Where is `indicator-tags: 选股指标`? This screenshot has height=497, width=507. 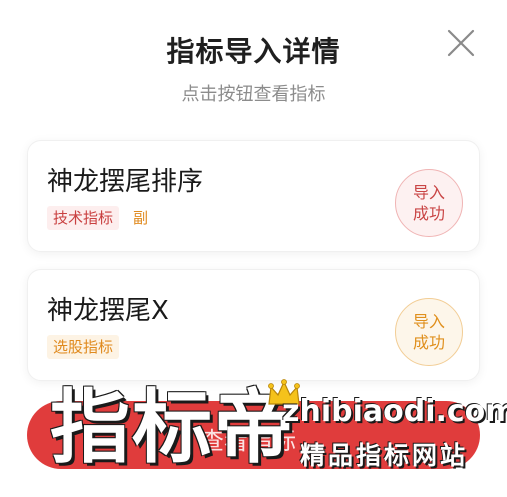 indicator-tags: 选股指标 is located at coordinates (83, 347).